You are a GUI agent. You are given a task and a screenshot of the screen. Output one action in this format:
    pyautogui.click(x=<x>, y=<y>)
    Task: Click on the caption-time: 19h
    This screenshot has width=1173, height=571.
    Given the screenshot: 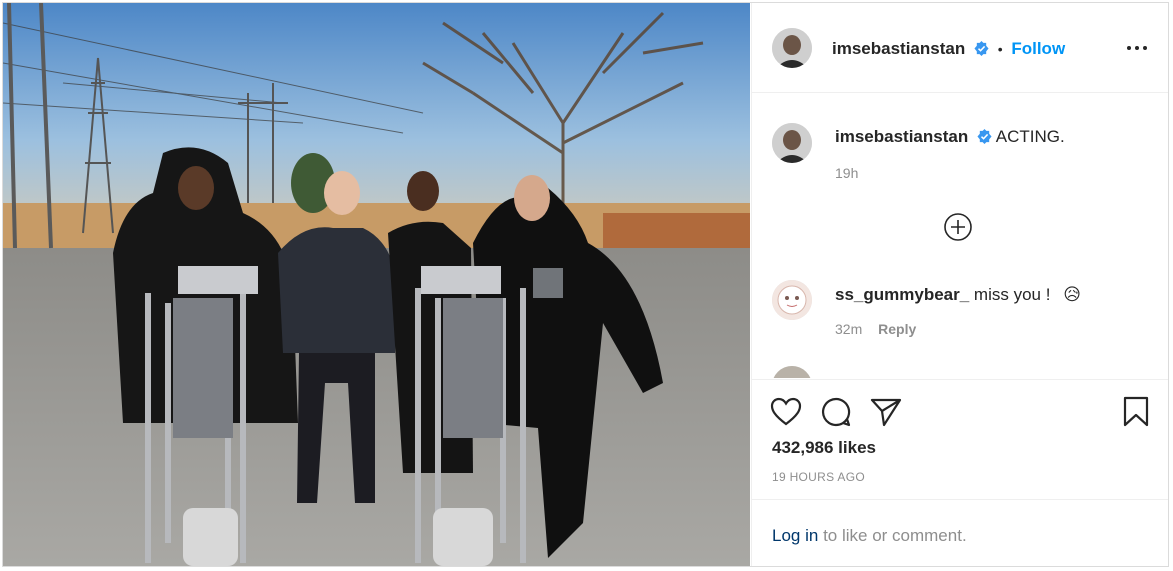 What is the action you would take?
    pyautogui.click(x=847, y=173)
    